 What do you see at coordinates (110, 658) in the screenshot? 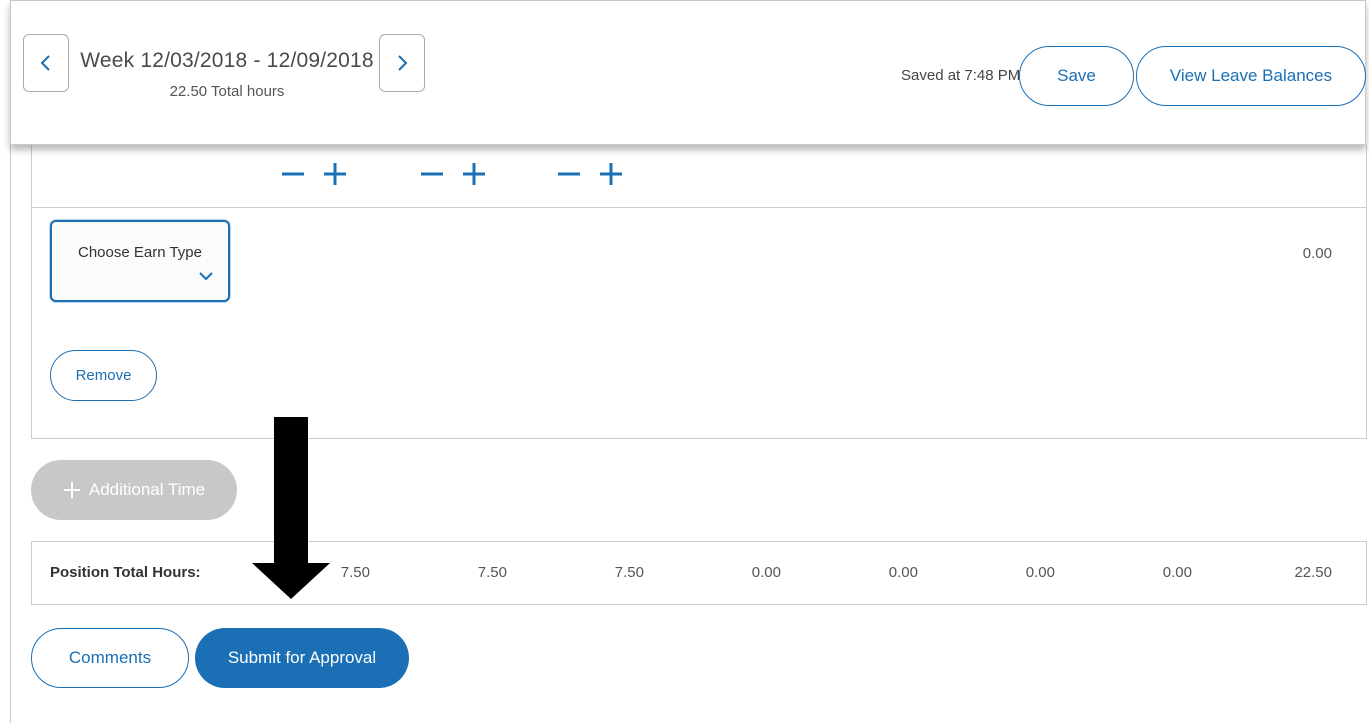
I see `comments-button: Comments` at bounding box center [110, 658].